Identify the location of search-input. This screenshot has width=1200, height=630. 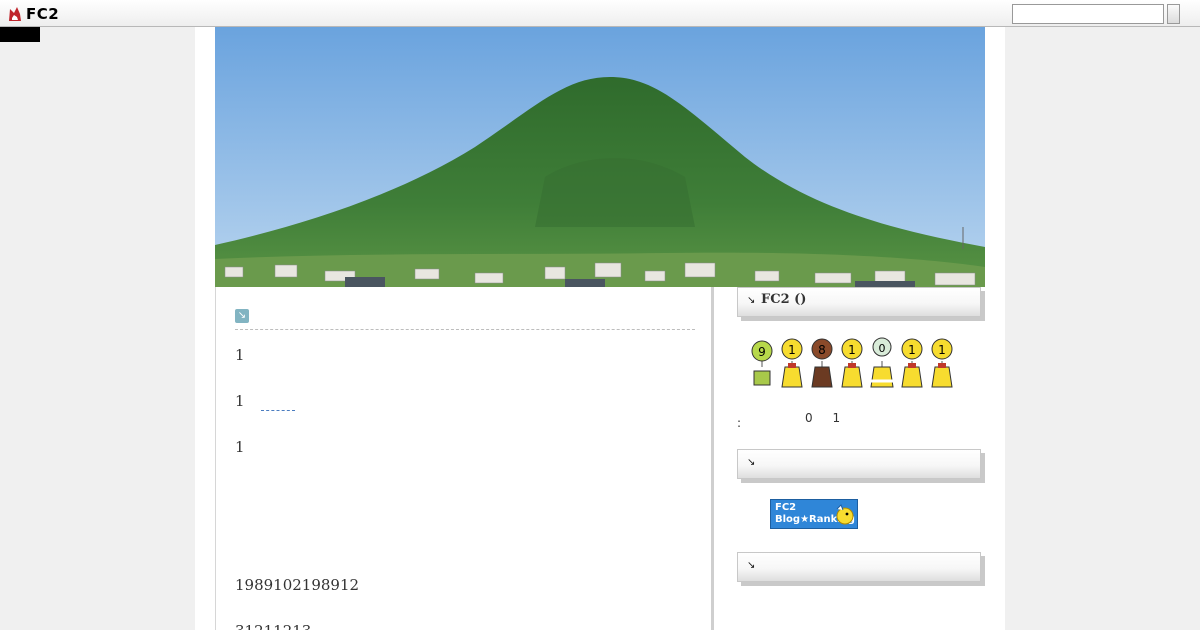
(1088, 14).